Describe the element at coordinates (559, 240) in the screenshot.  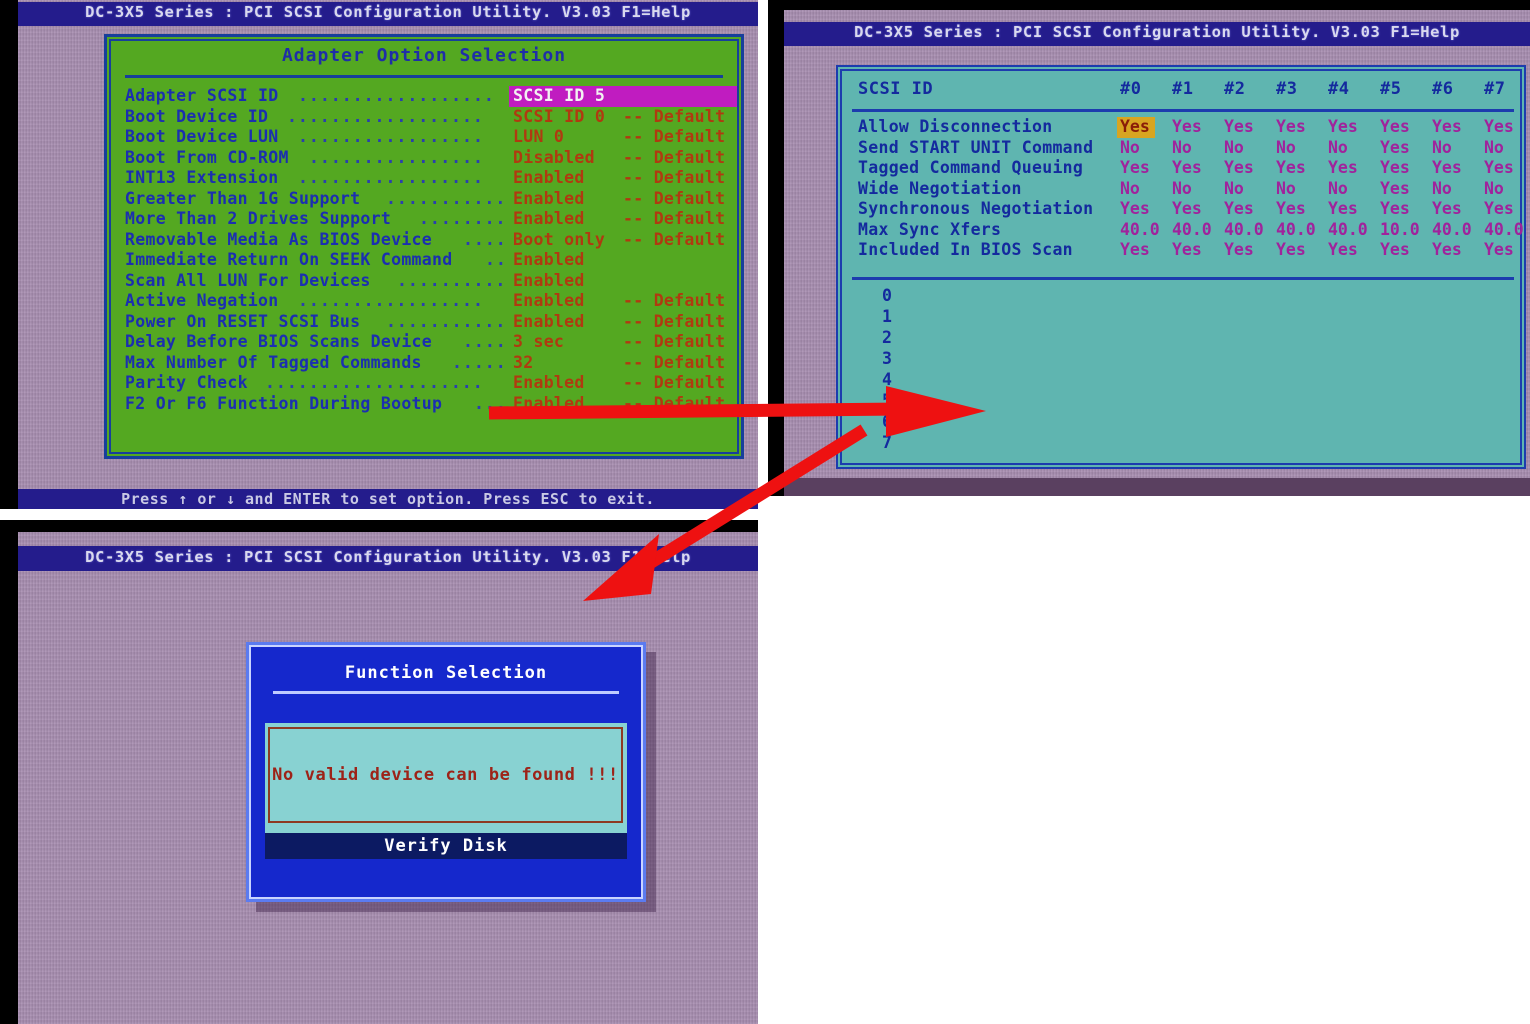
I see `adapter-option-value: Boot only` at that location.